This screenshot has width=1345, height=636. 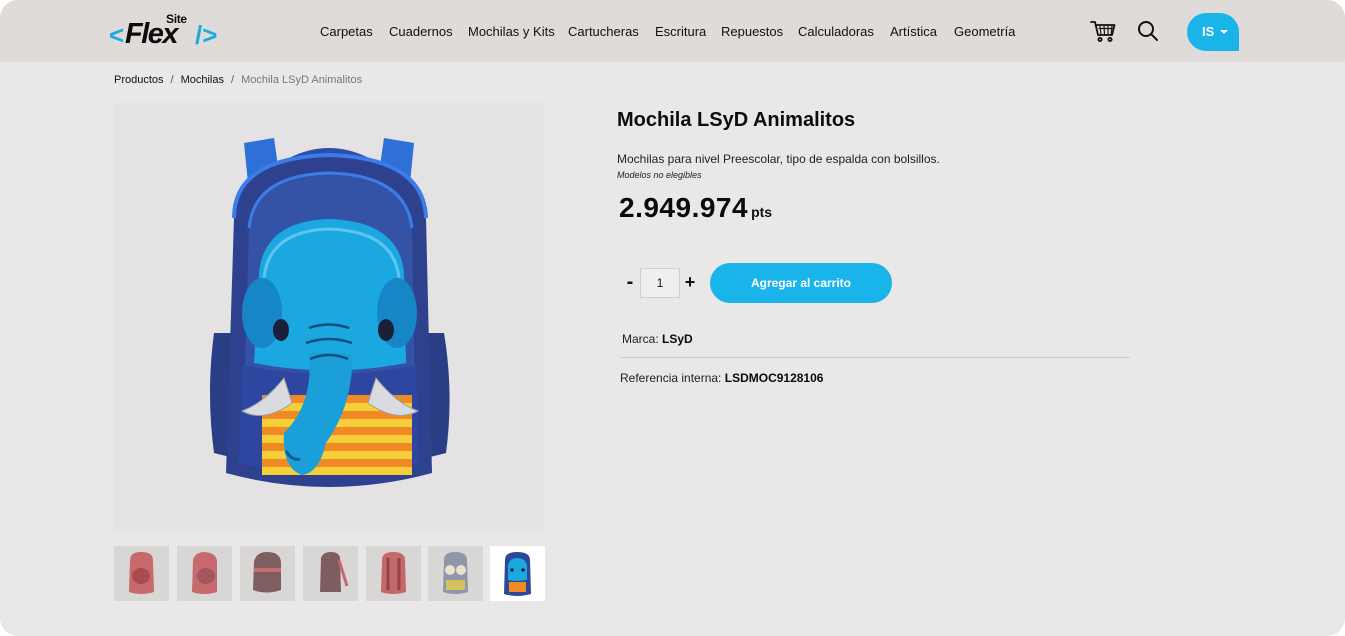 What do you see at coordinates (659, 175) in the screenshot?
I see `product-note: Modelos no elegibles` at bounding box center [659, 175].